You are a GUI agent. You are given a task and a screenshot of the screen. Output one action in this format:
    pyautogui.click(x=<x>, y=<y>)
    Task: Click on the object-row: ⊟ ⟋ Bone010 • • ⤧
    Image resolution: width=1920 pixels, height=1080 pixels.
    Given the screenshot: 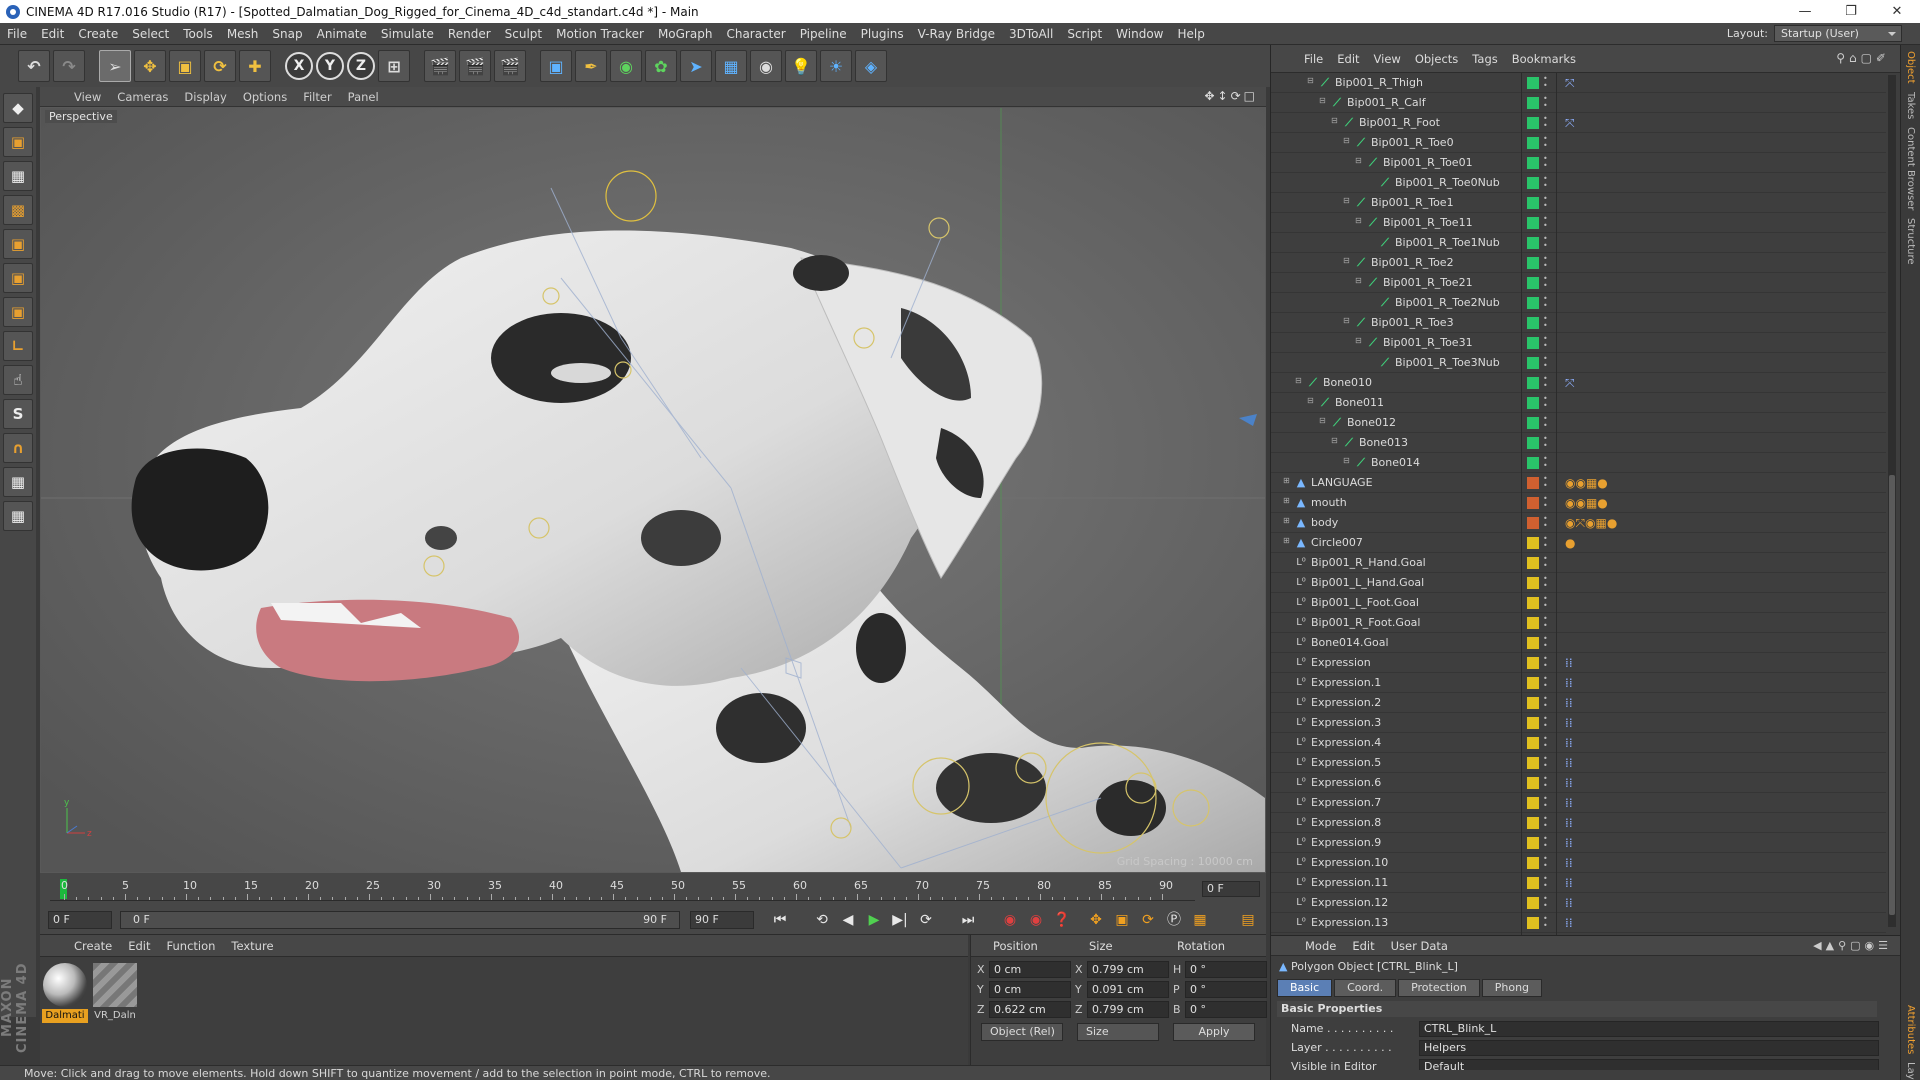 What is the action you would take?
    pyautogui.click(x=1578, y=383)
    